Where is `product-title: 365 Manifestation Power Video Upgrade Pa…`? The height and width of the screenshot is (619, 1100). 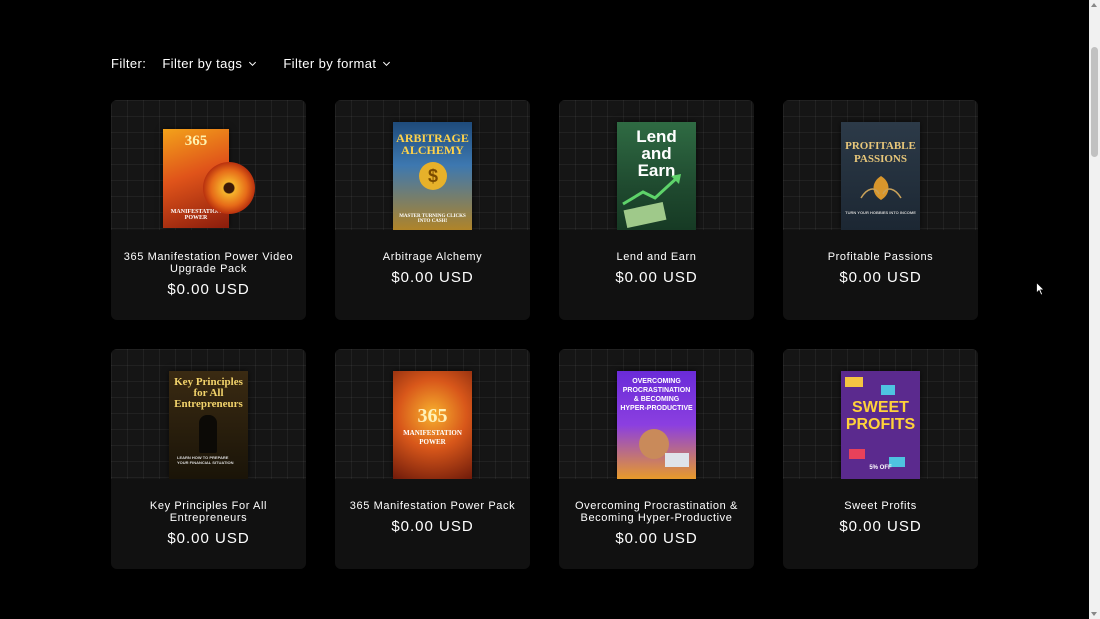 product-title: 365 Manifestation Power Video Upgrade Pa… is located at coordinates (208, 263).